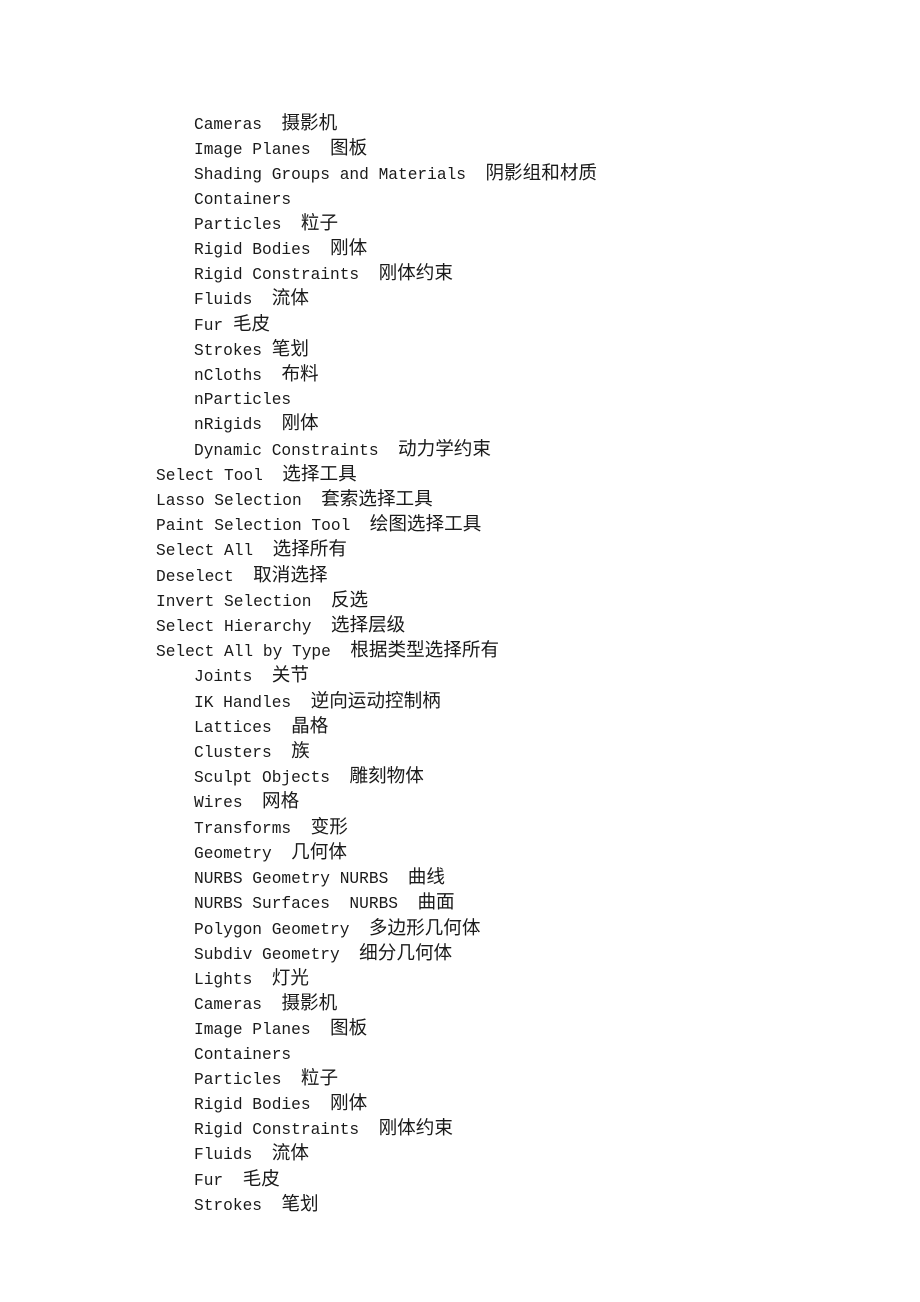 The height and width of the screenshot is (1302, 920). Describe the element at coordinates (267, 954) in the screenshot. I see `menu-entry-english: Subdiv Geometry` at that location.